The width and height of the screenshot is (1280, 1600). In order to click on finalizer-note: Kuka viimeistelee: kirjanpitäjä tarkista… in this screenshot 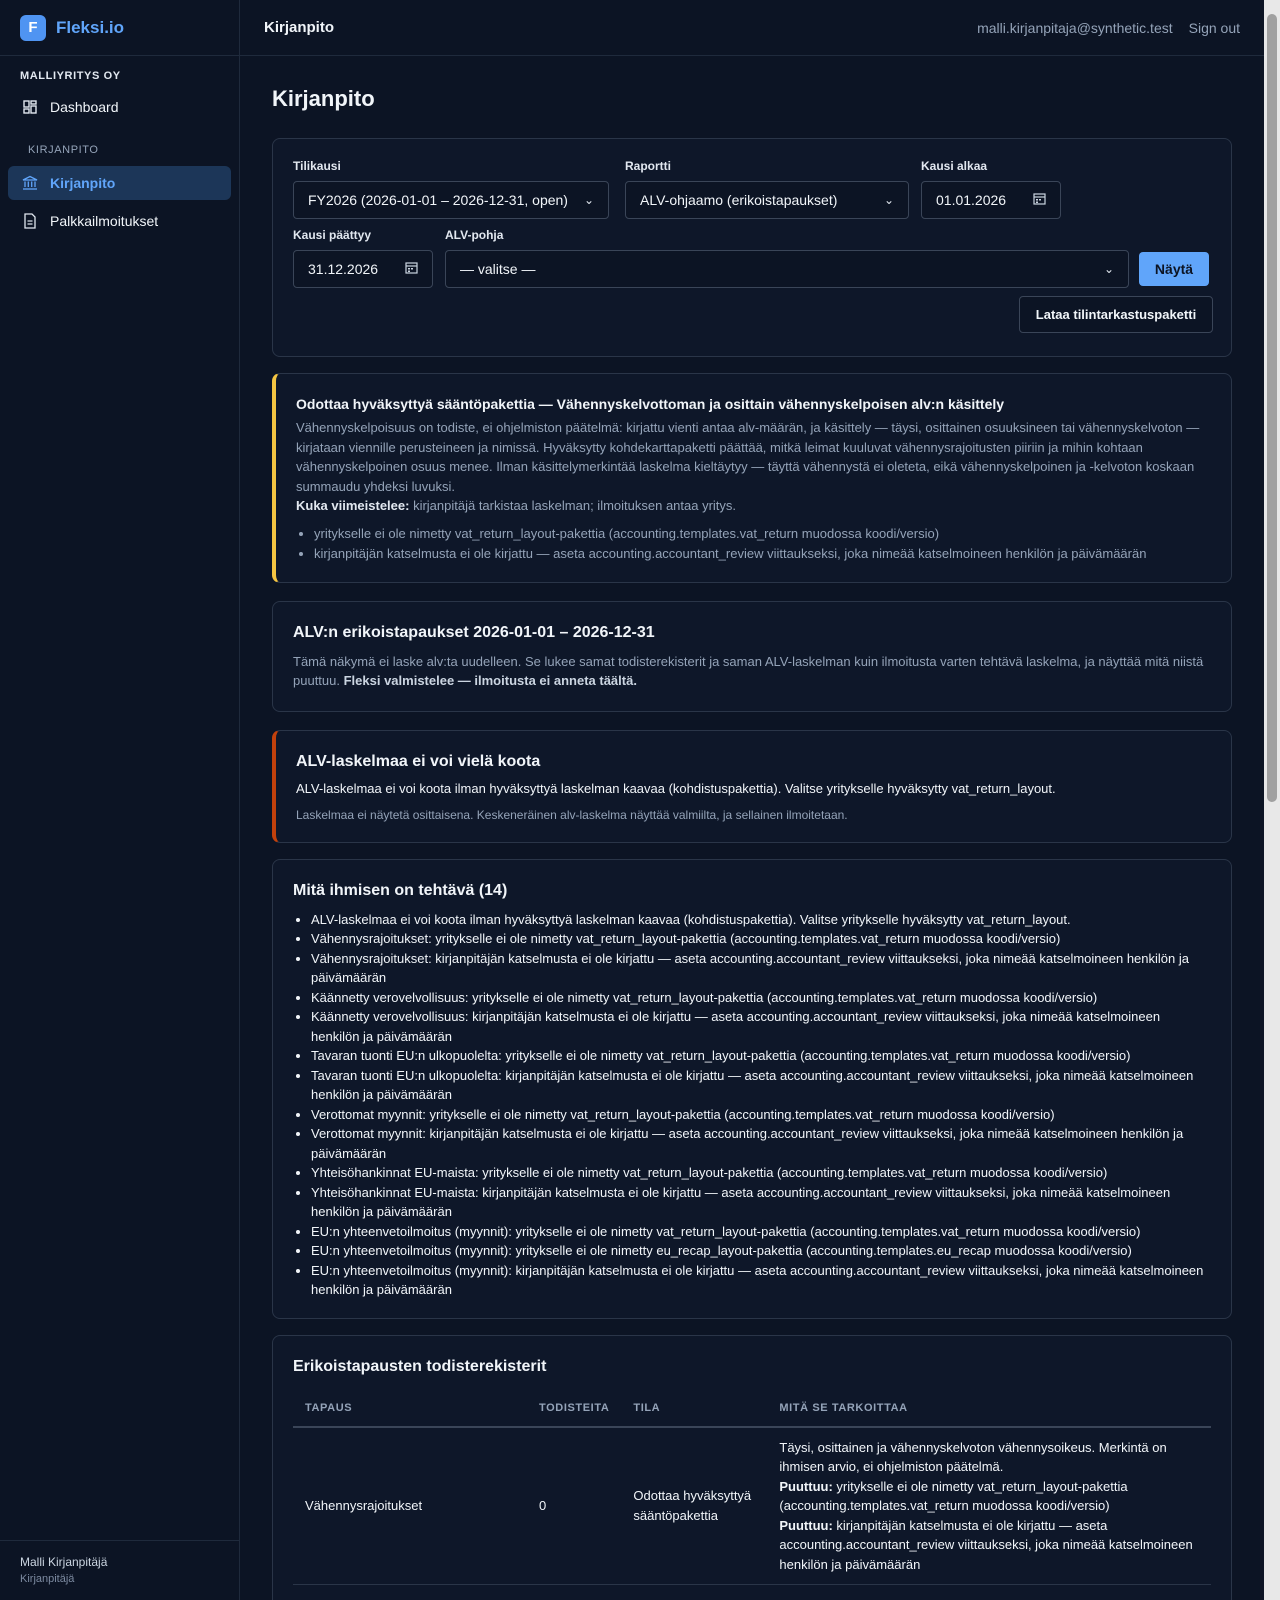, I will do `click(753, 506)`.